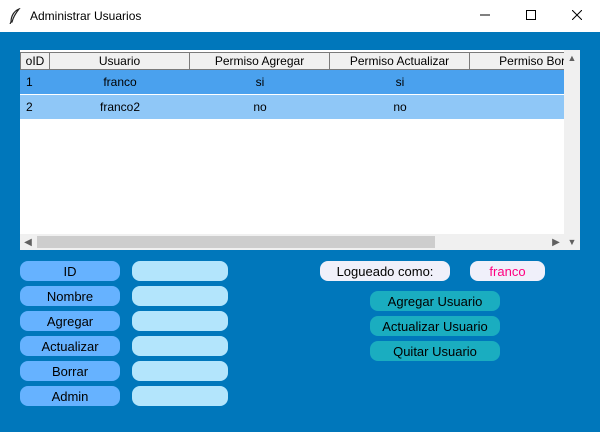  What do you see at coordinates (29, 107) in the screenshot?
I see `cell-id: 2` at bounding box center [29, 107].